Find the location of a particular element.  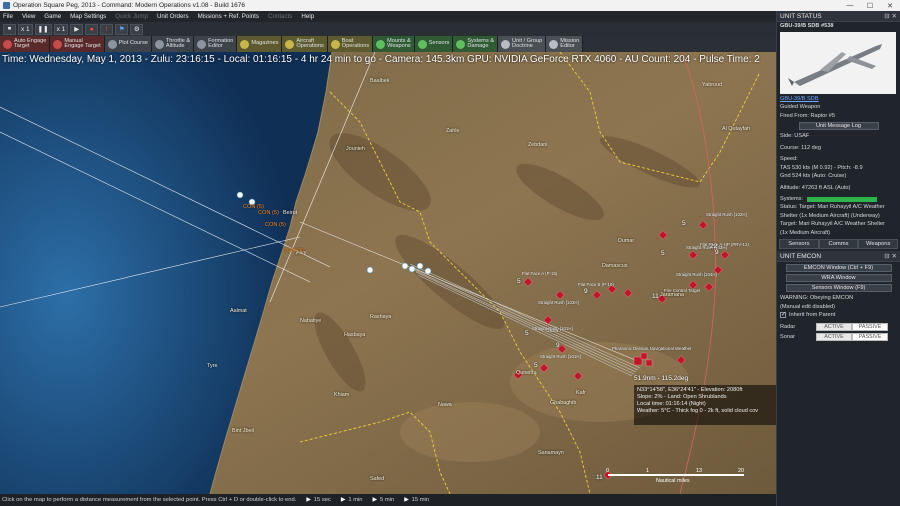

menu-view: View is located at coordinates (28, 16).